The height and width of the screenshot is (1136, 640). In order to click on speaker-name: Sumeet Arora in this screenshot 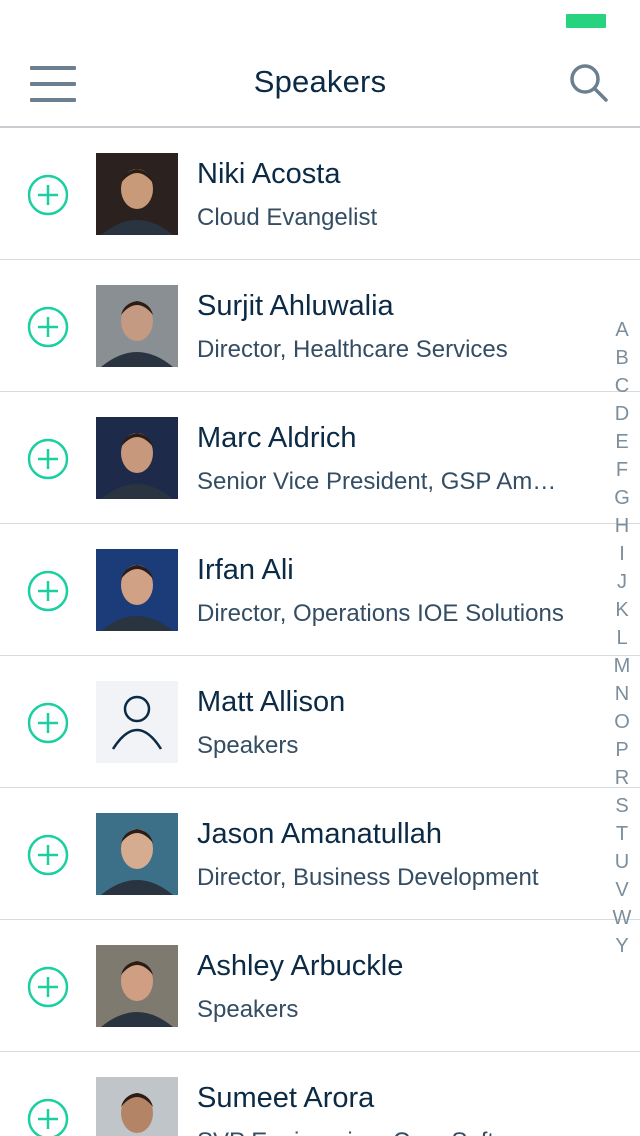, I will do `click(286, 1098)`.